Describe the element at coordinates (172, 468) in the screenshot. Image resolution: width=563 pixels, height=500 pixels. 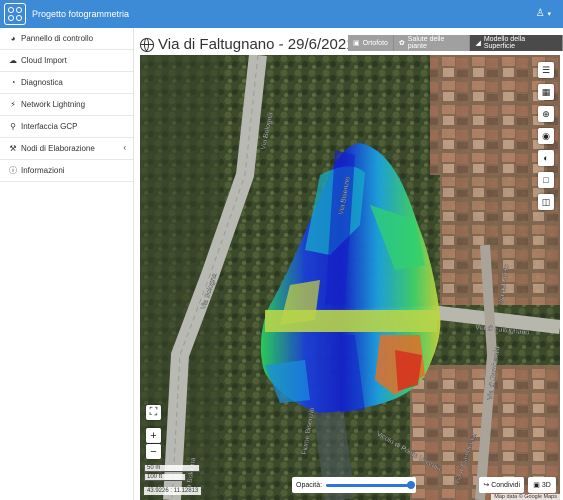
I see `scale-bar-metric: 50 m` at that location.